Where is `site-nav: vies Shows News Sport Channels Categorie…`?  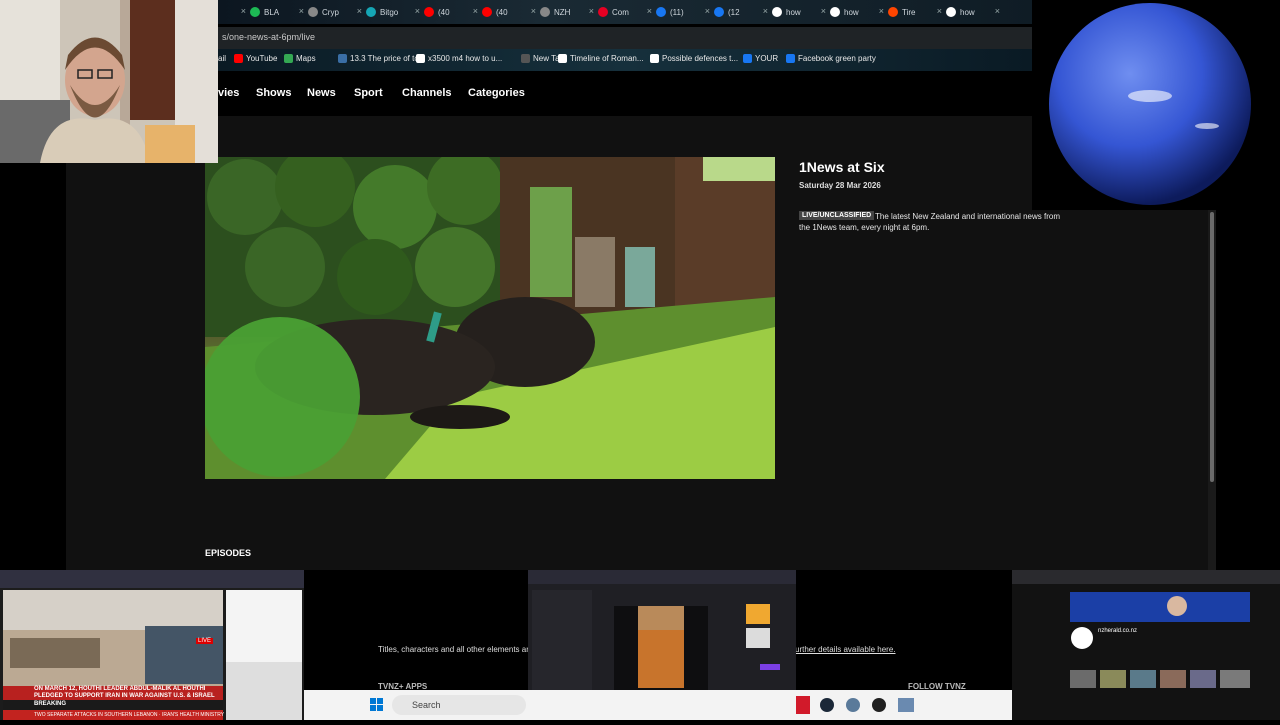 site-nav: vies Shows News Sport Channels Categorie… is located at coordinates (625, 94).